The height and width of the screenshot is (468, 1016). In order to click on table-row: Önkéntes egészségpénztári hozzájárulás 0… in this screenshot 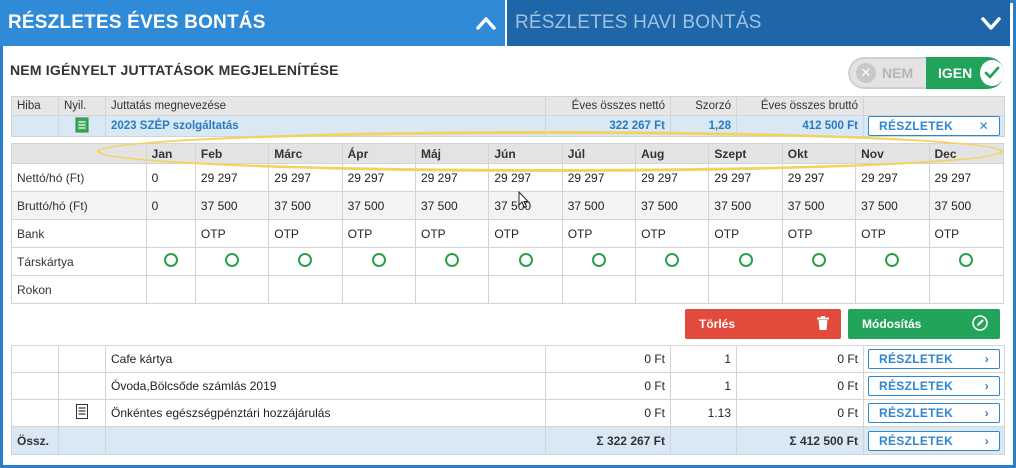, I will do `click(508, 413)`.